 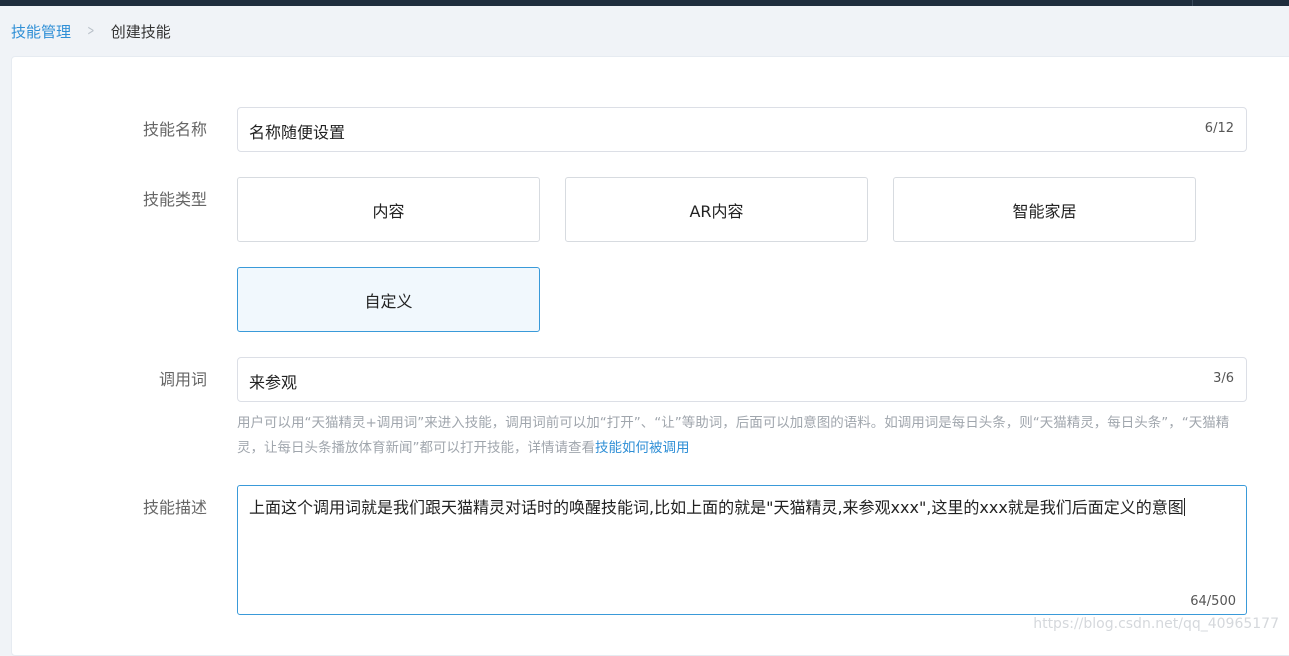 I want to click on chevron-right-icon: >, so click(x=90, y=31).